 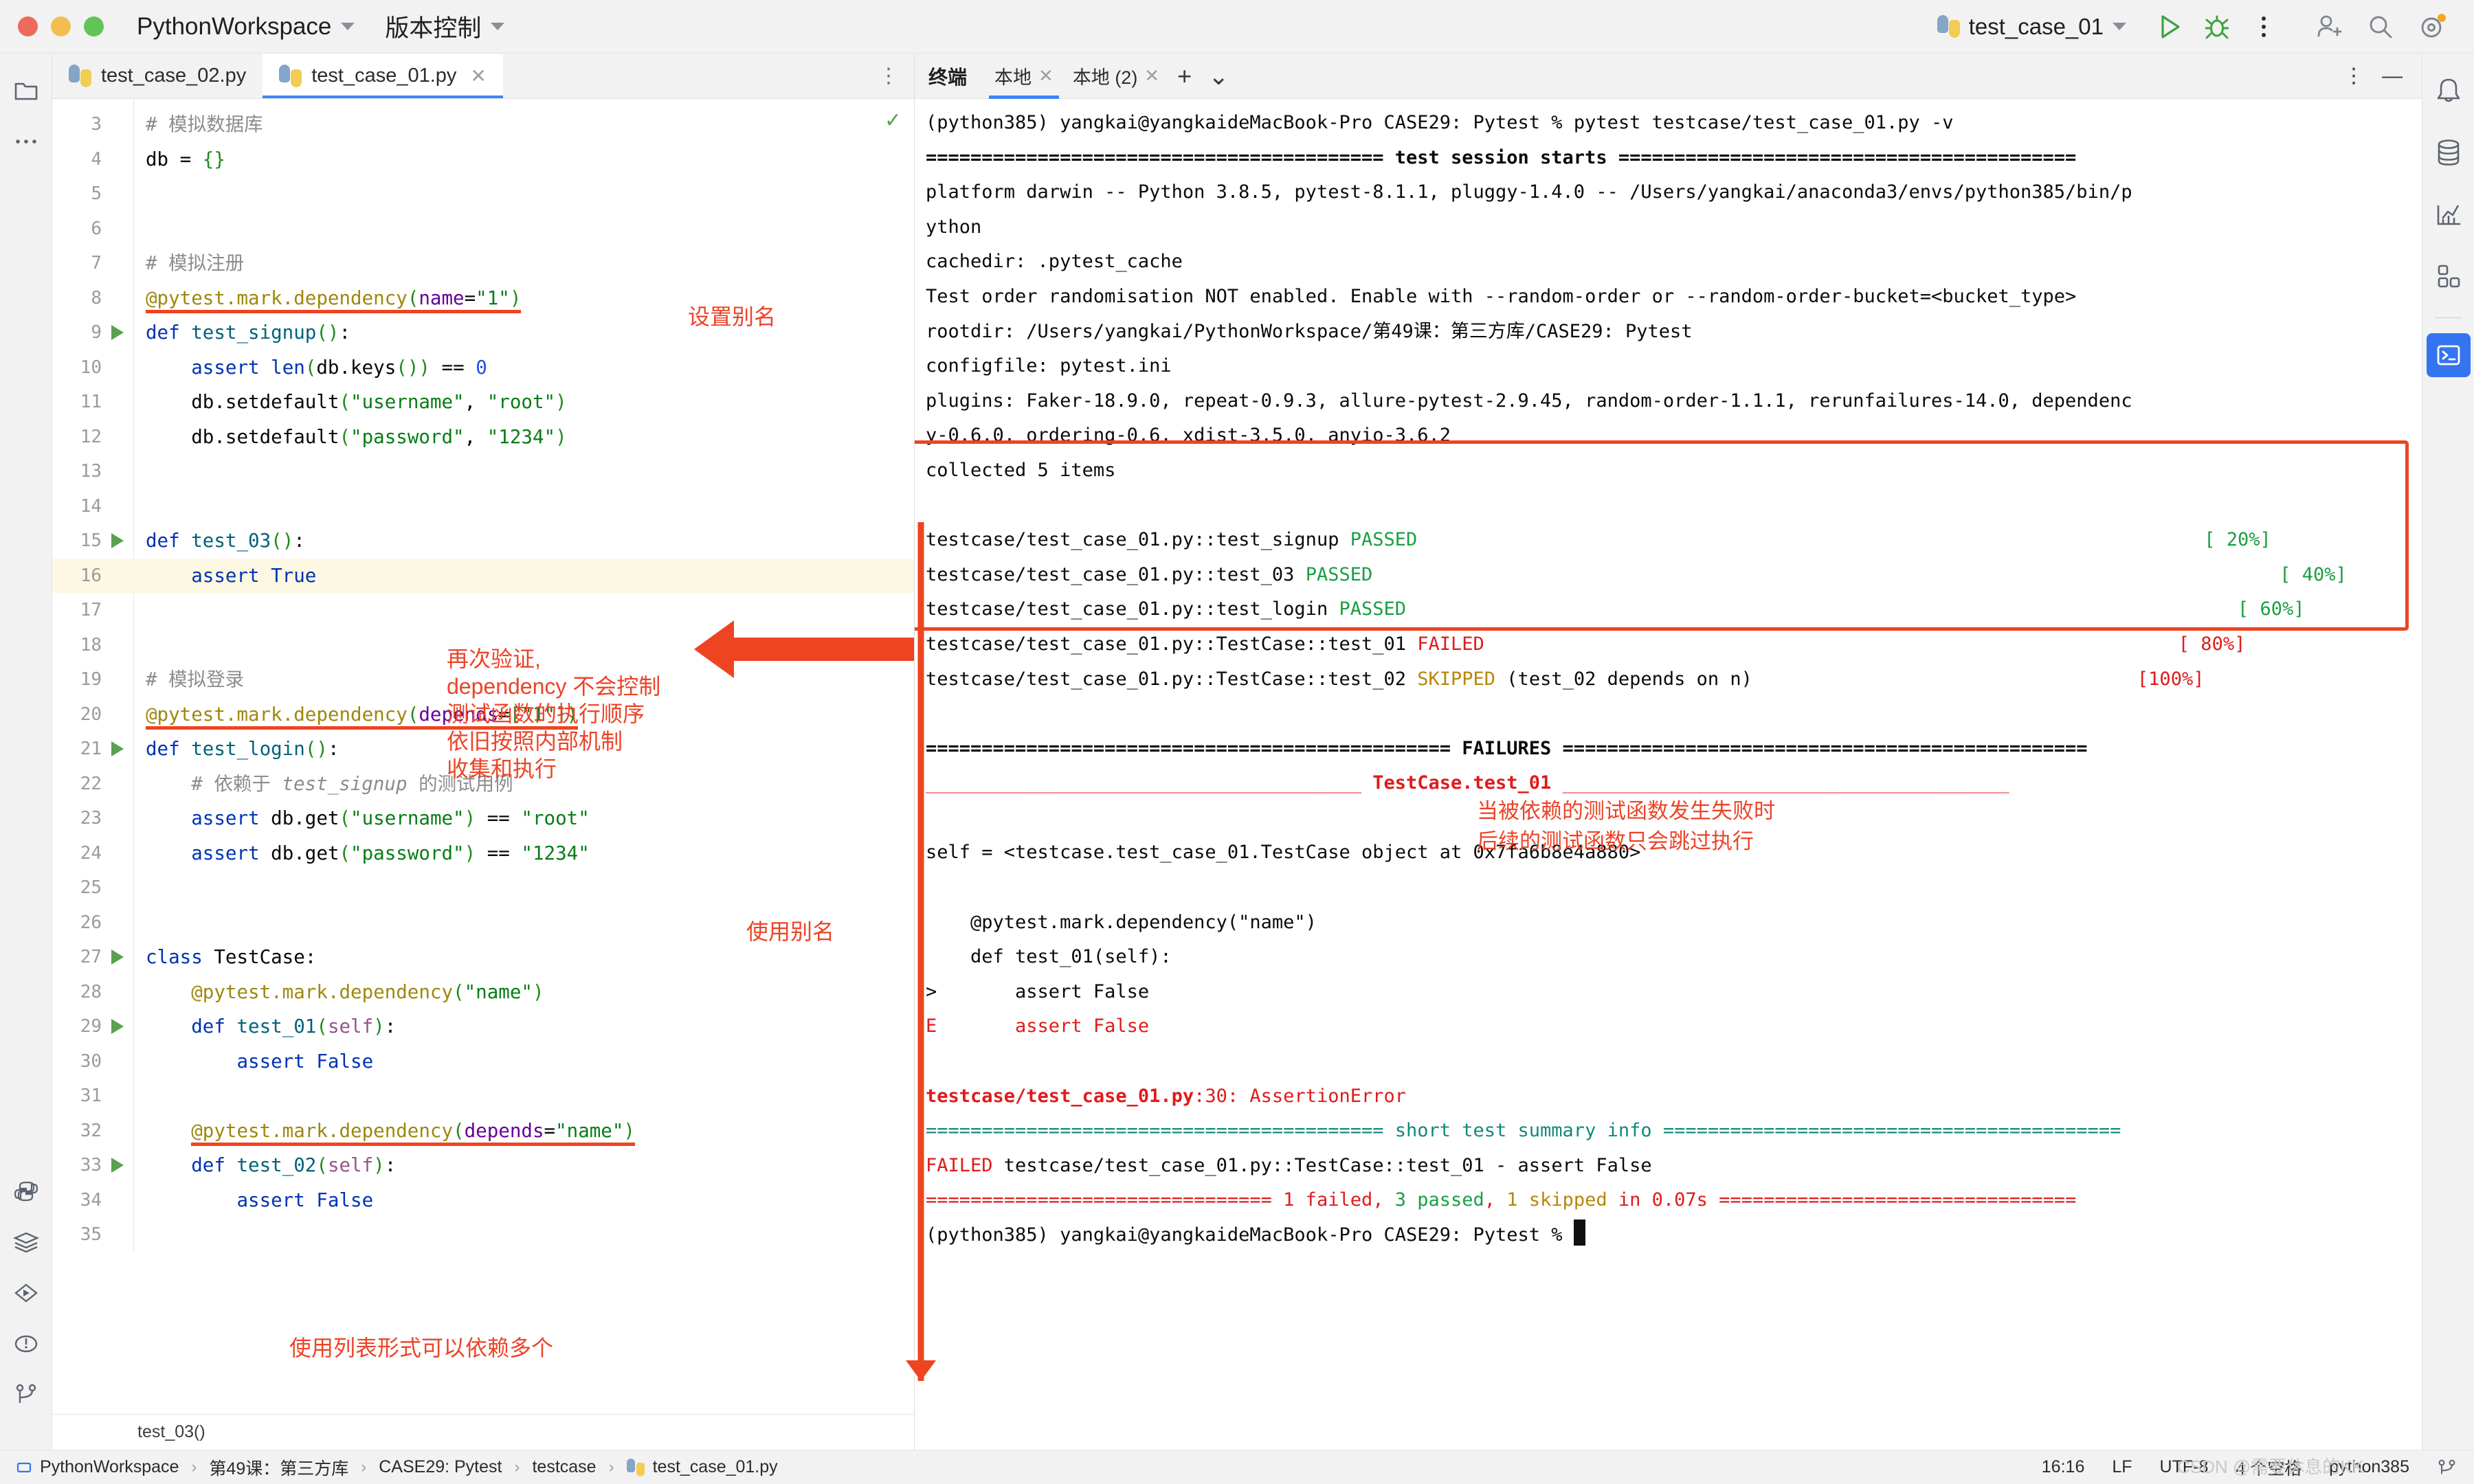 I want to click on breadcrumb-item-testcase: testcase, so click(x=564, y=1467).